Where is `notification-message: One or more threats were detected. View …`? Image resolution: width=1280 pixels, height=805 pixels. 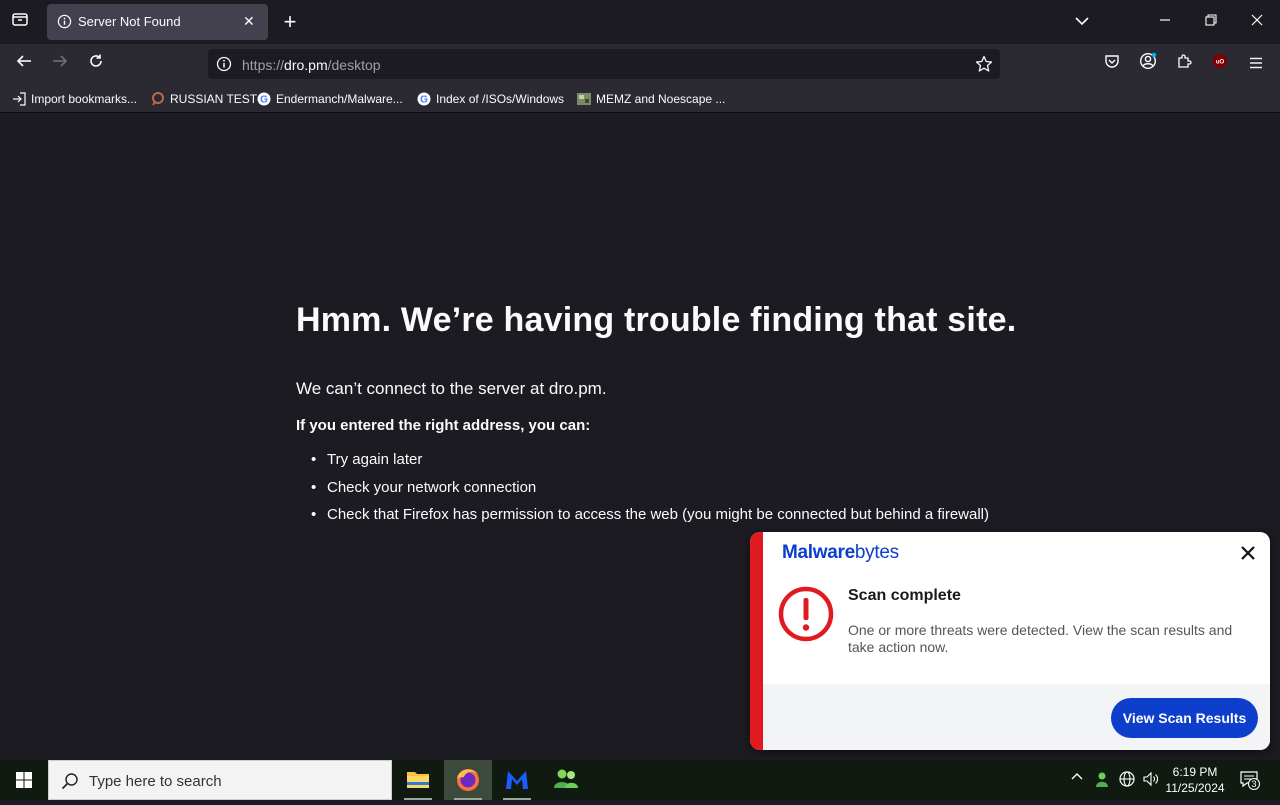
notification-message: One or more threats were detected. View … is located at coordinates (1040, 638).